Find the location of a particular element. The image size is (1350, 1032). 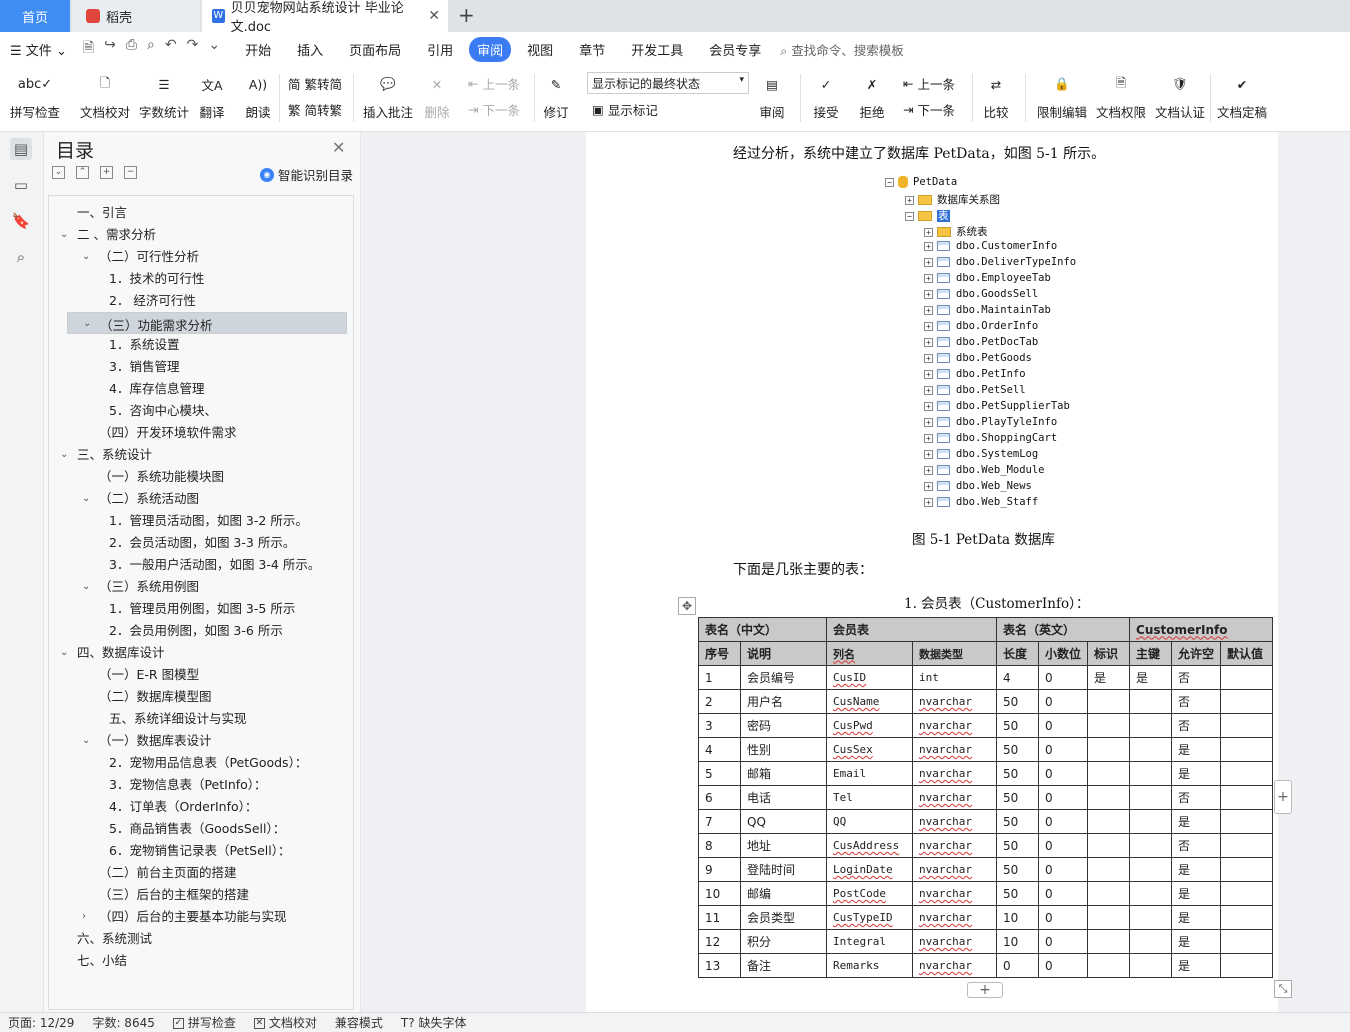

command-search: ⌕ 查找命令、搜索模板 is located at coordinates (842, 49).